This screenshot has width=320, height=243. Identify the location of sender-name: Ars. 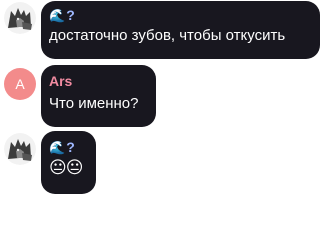
(98, 81).